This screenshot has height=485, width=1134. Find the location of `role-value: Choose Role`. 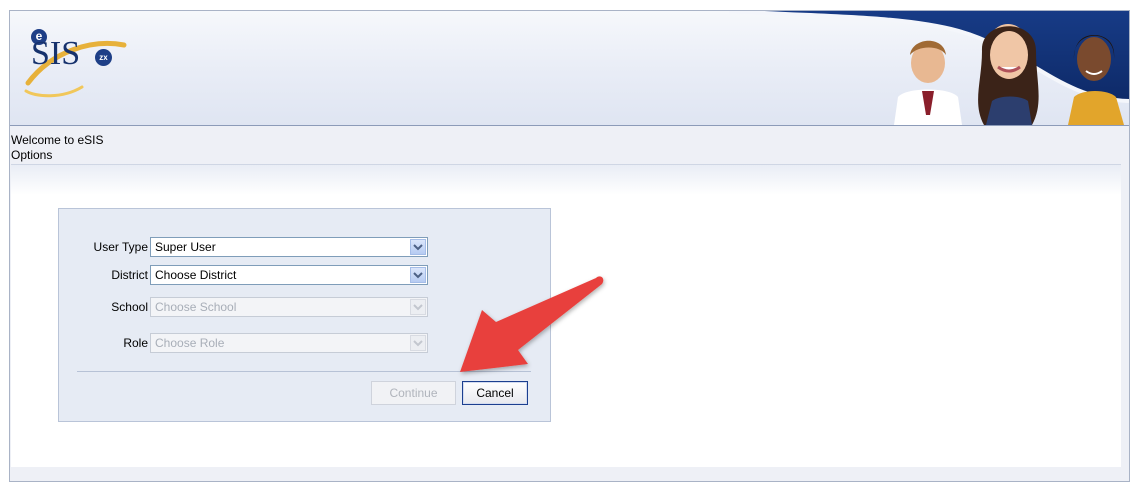

role-value: Choose Role is located at coordinates (190, 343).